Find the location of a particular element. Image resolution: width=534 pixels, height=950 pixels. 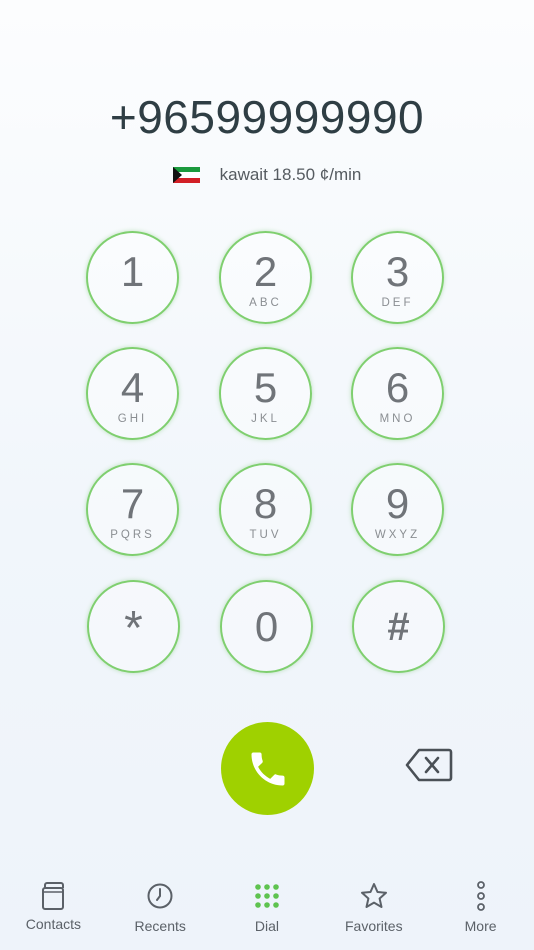

rate-text: kawait 18.50 ¢/min is located at coordinates (290, 174).